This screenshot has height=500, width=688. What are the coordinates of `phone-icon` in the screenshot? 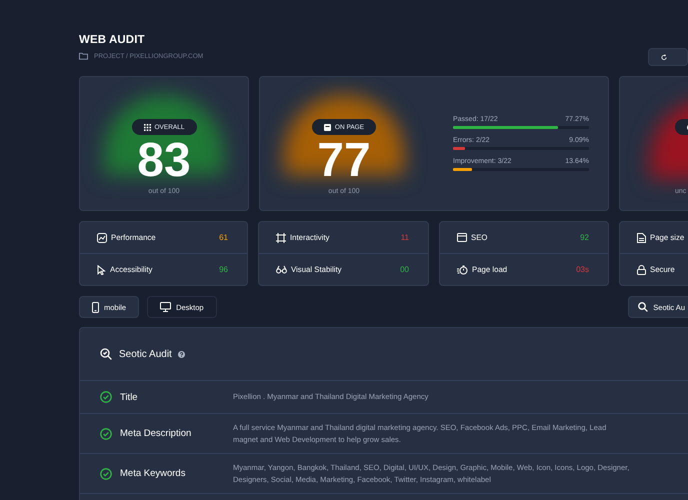 It's located at (95, 307).